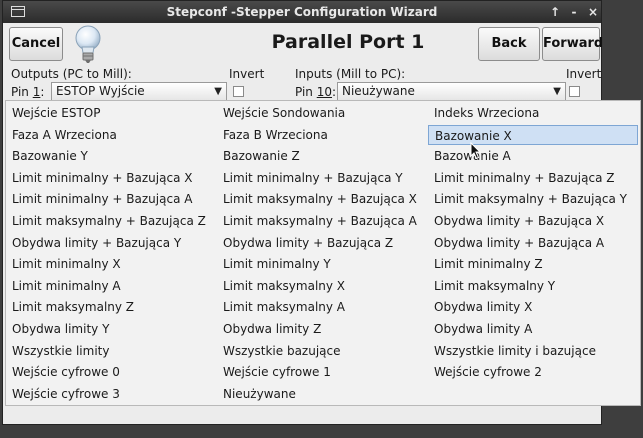 Image resolution: width=643 pixels, height=438 pixels. What do you see at coordinates (321, 113) in the screenshot?
I see `dropdown-option: Wejście Sondowania` at bounding box center [321, 113].